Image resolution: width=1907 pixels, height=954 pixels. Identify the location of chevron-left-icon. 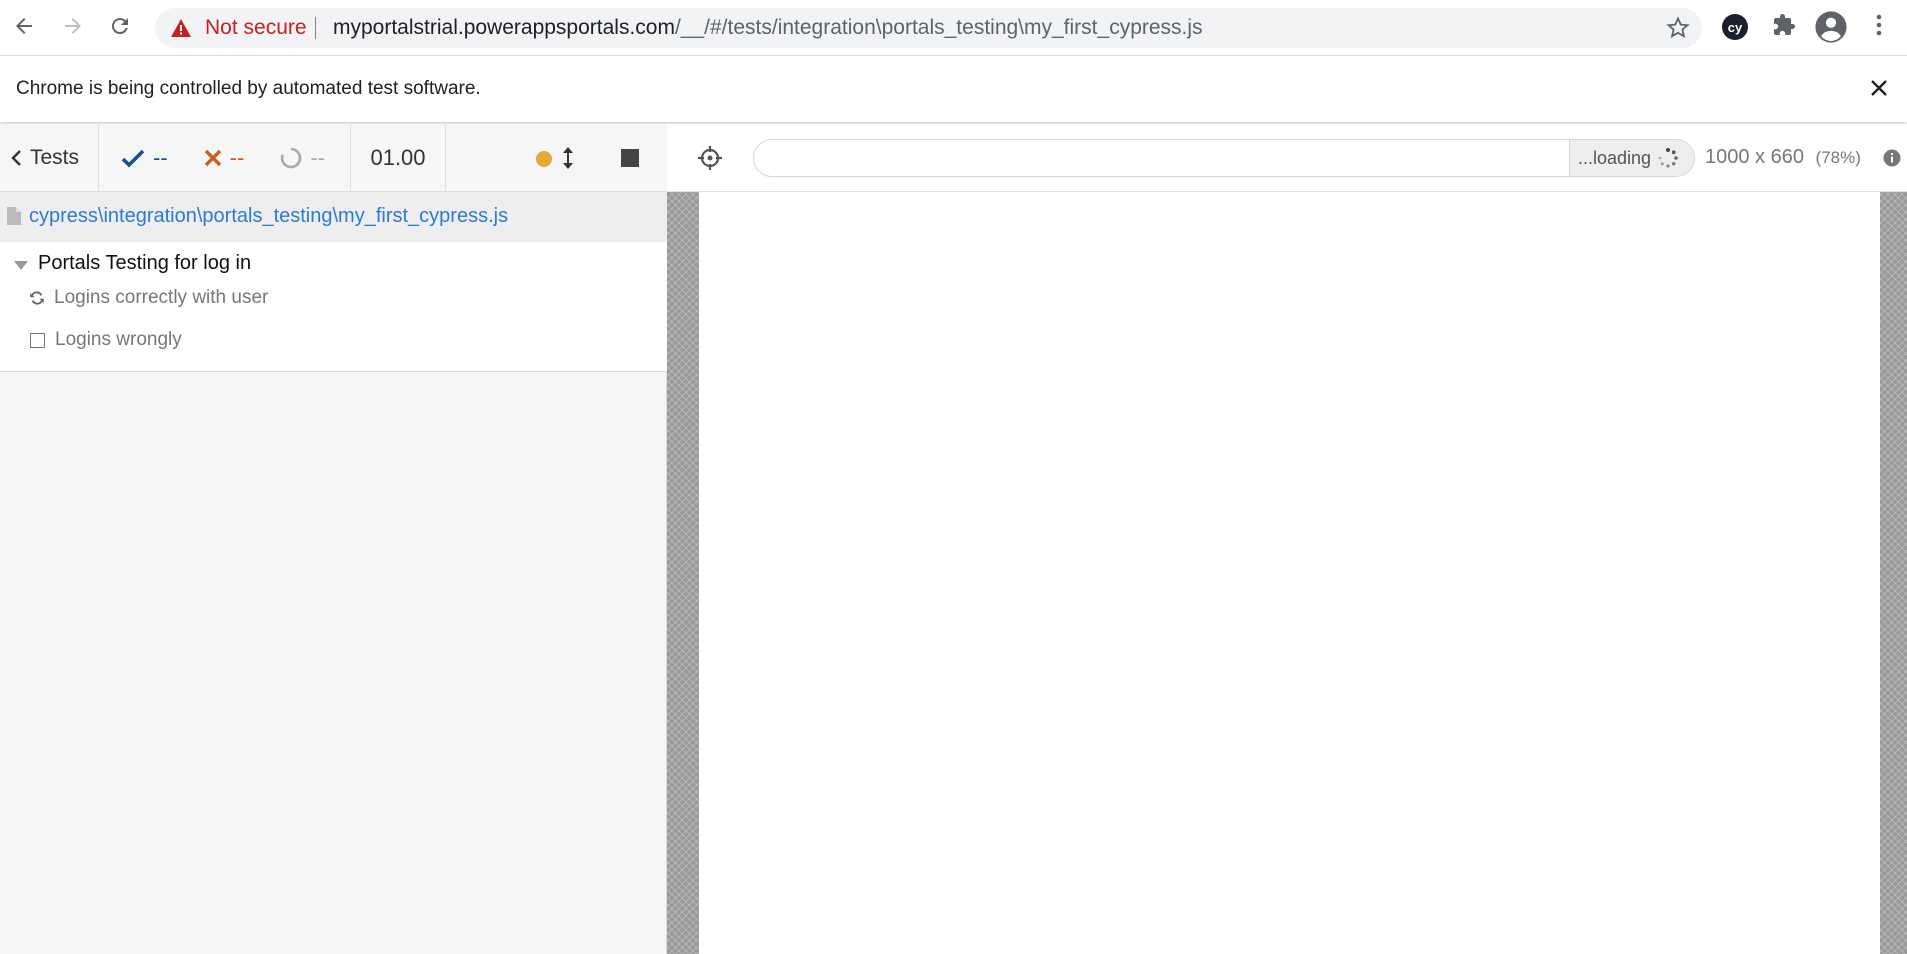
(16, 158).